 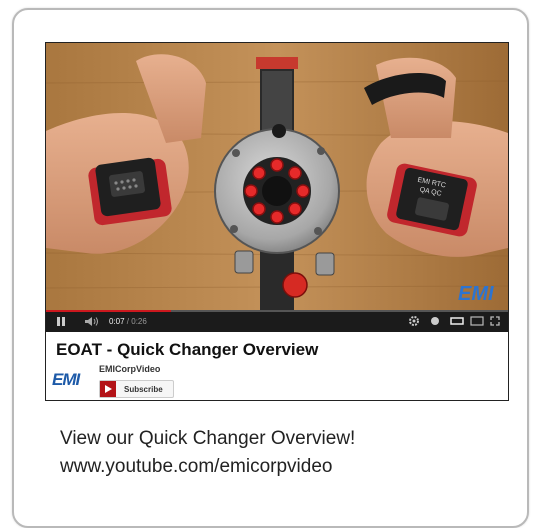 What do you see at coordinates (187, 350) in the screenshot?
I see `video-title: EOAT - Quick Changer Overview` at bounding box center [187, 350].